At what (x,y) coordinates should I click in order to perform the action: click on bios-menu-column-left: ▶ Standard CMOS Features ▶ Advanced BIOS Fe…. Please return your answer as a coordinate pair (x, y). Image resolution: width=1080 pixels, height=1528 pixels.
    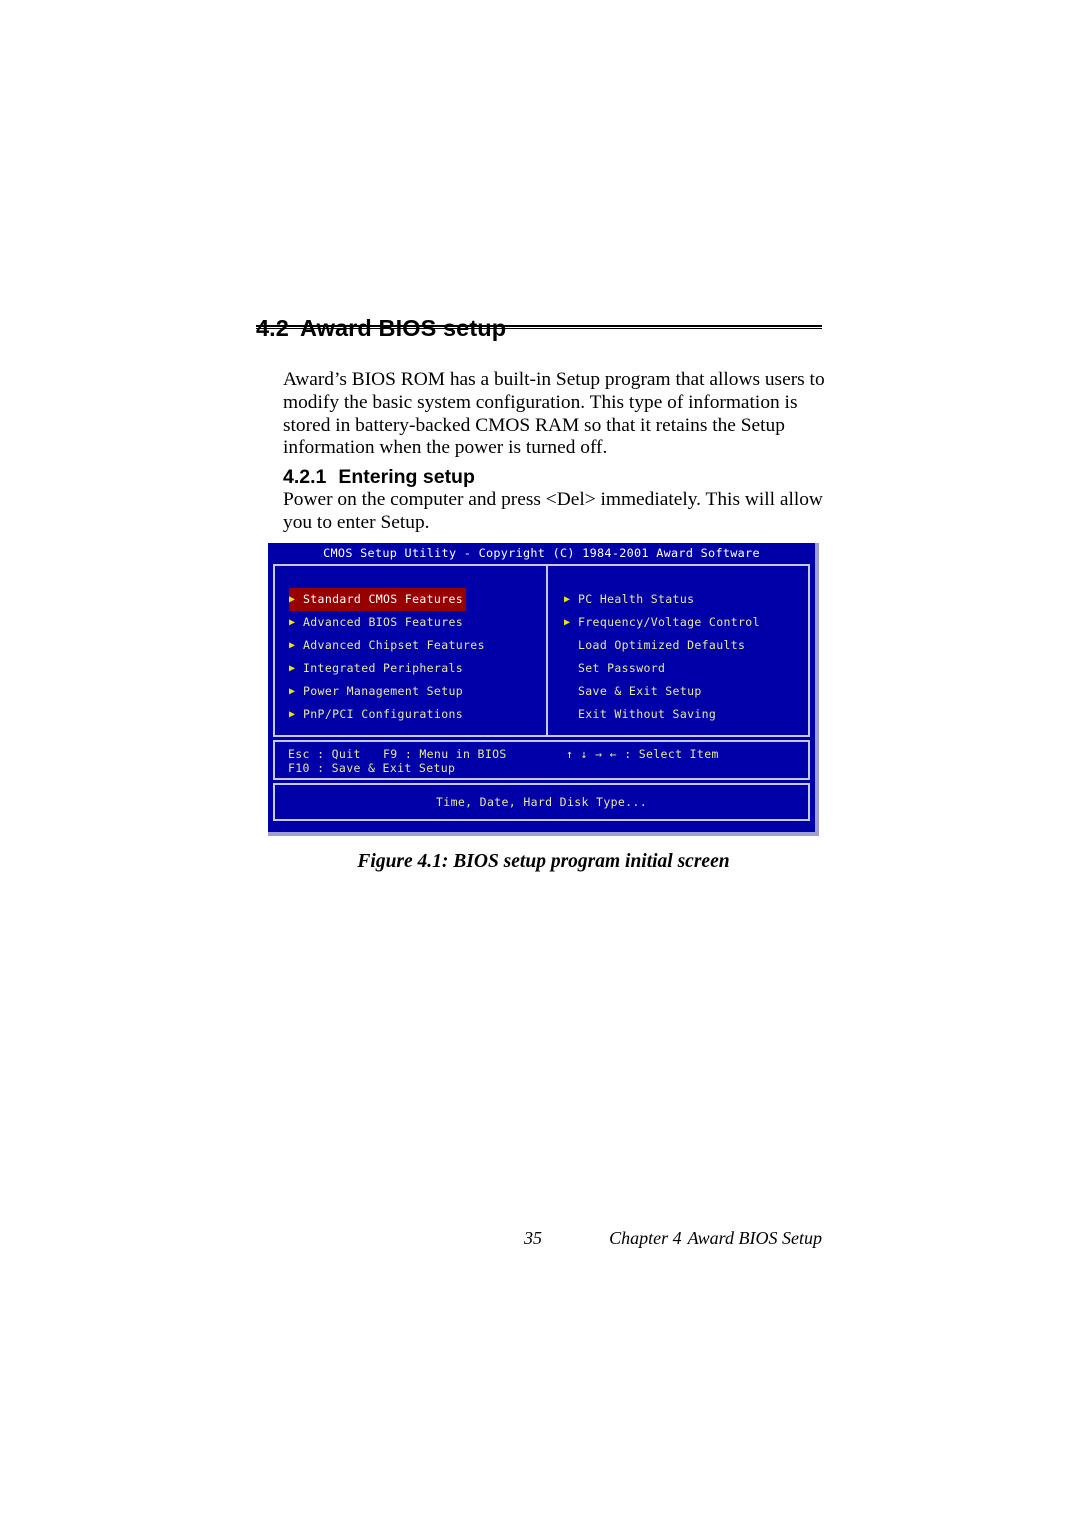
    Looking at the image, I should click on (411, 650).